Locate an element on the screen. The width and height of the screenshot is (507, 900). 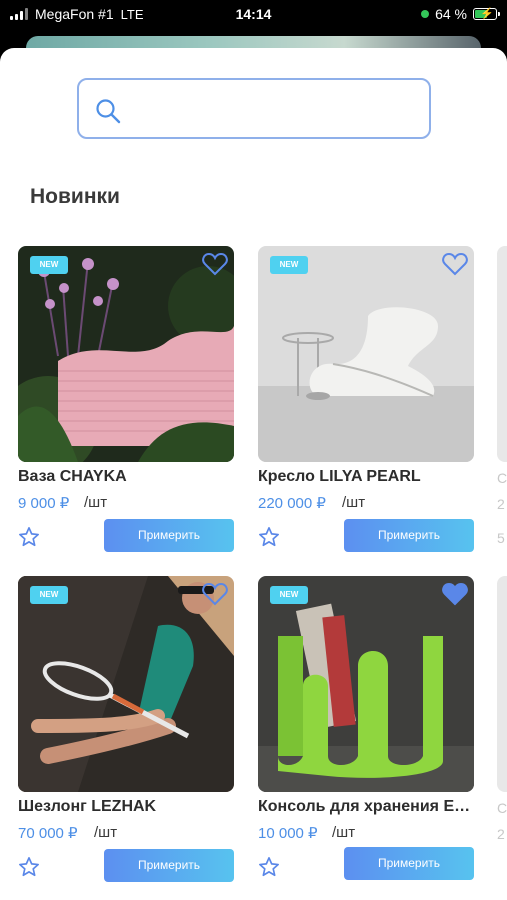
console-photo is located at coordinates (366, 684).